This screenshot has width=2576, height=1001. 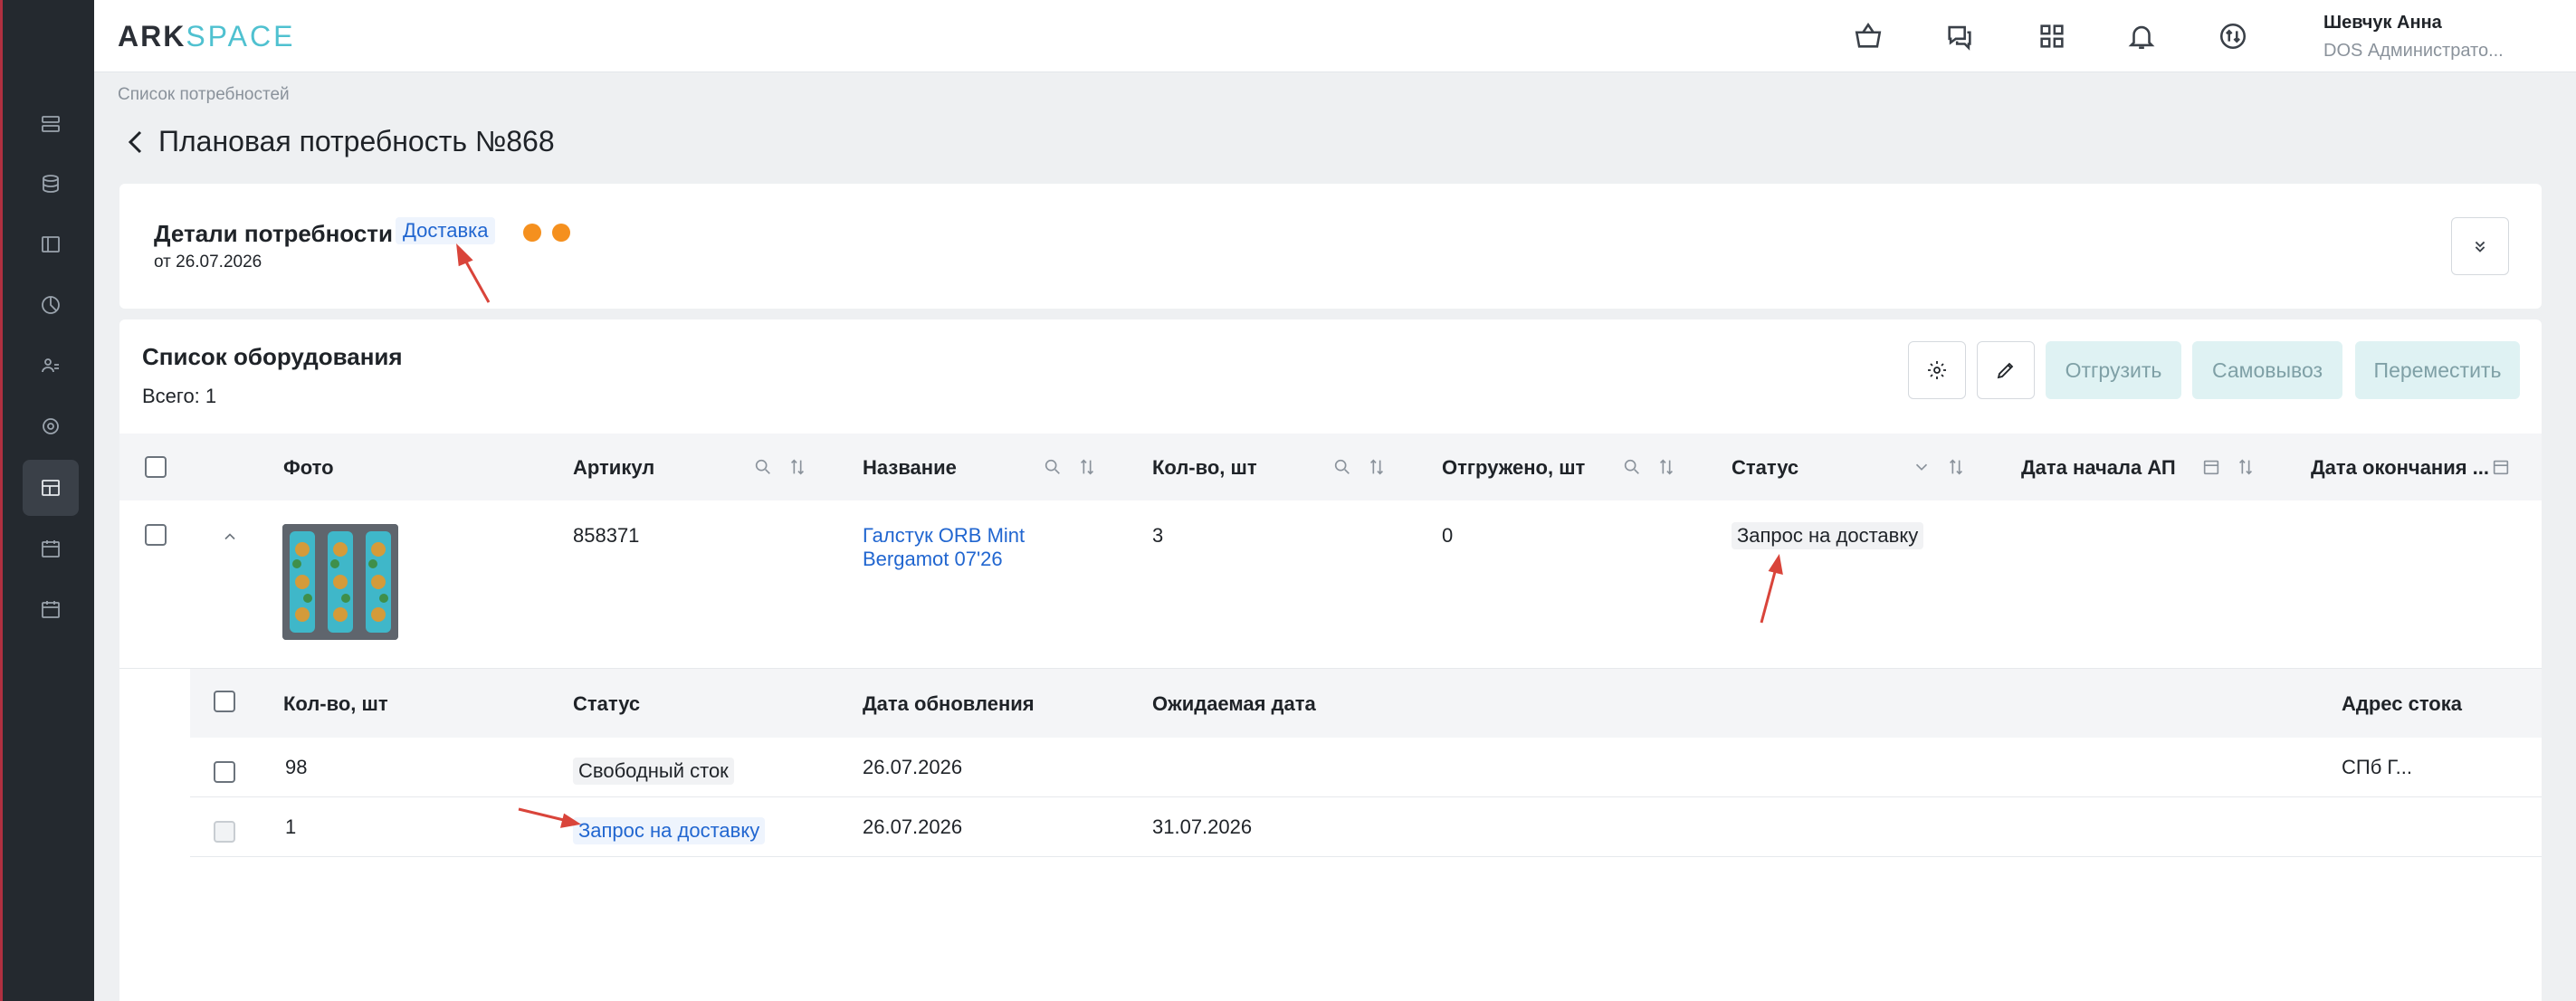 What do you see at coordinates (910, 467) in the screenshot?
I see `column-header: Название` at bounding box center [910, 467].